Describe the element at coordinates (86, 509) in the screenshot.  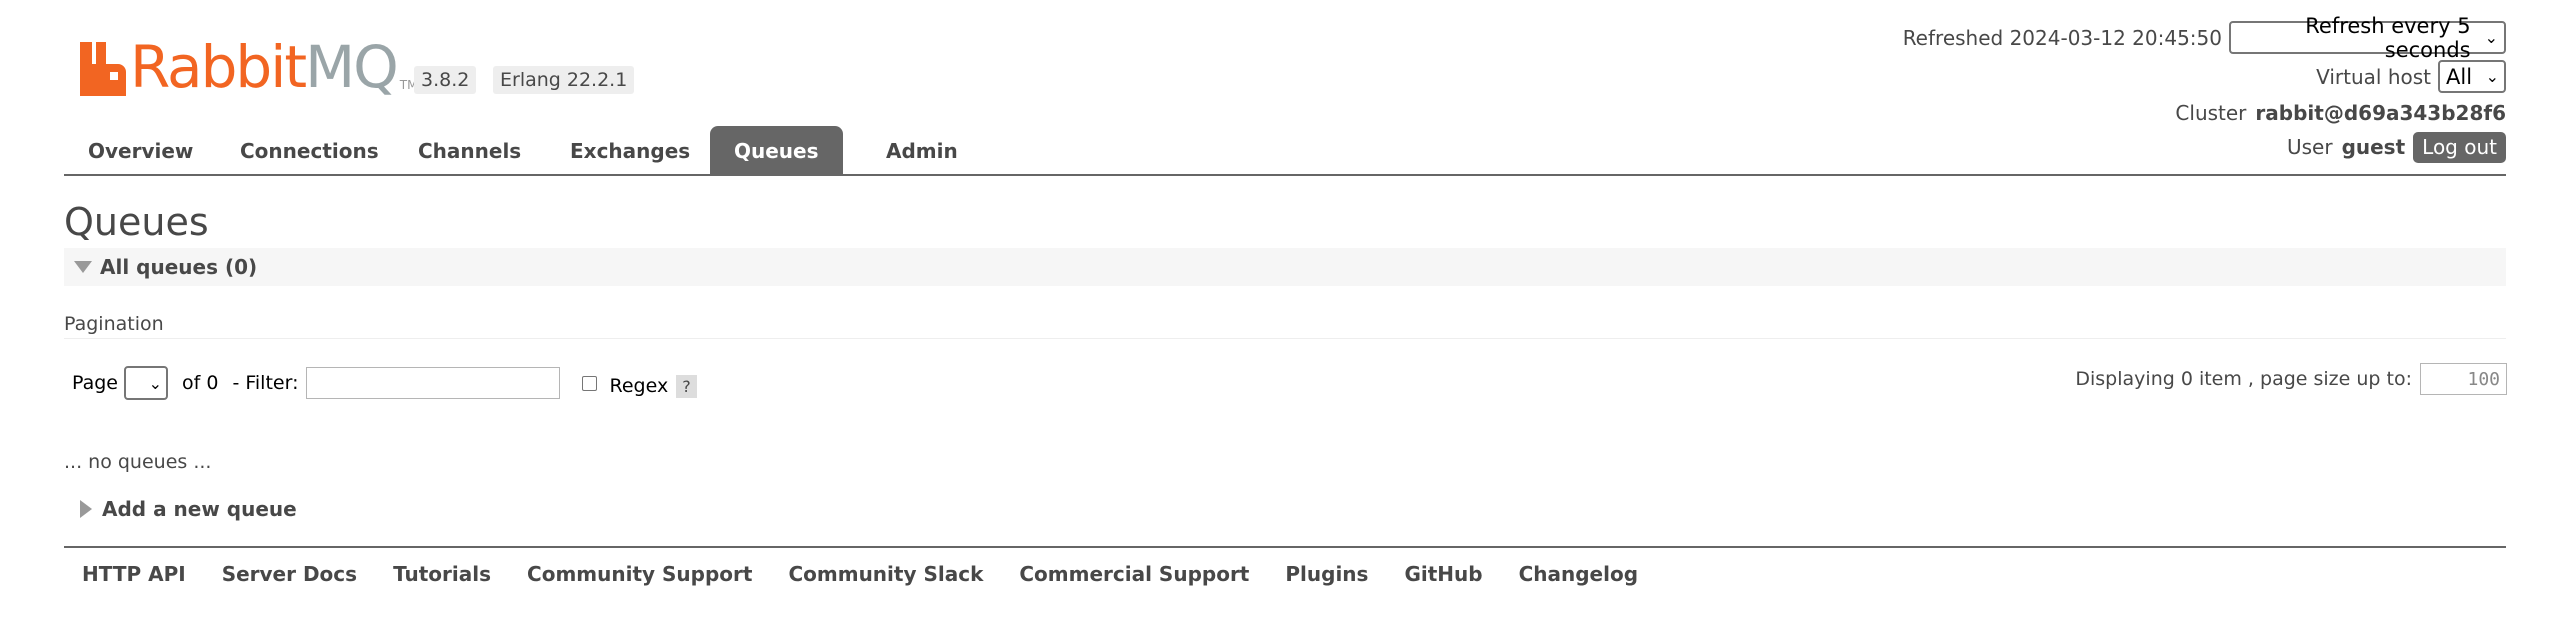
I see `triangle-right-icon` at that location.